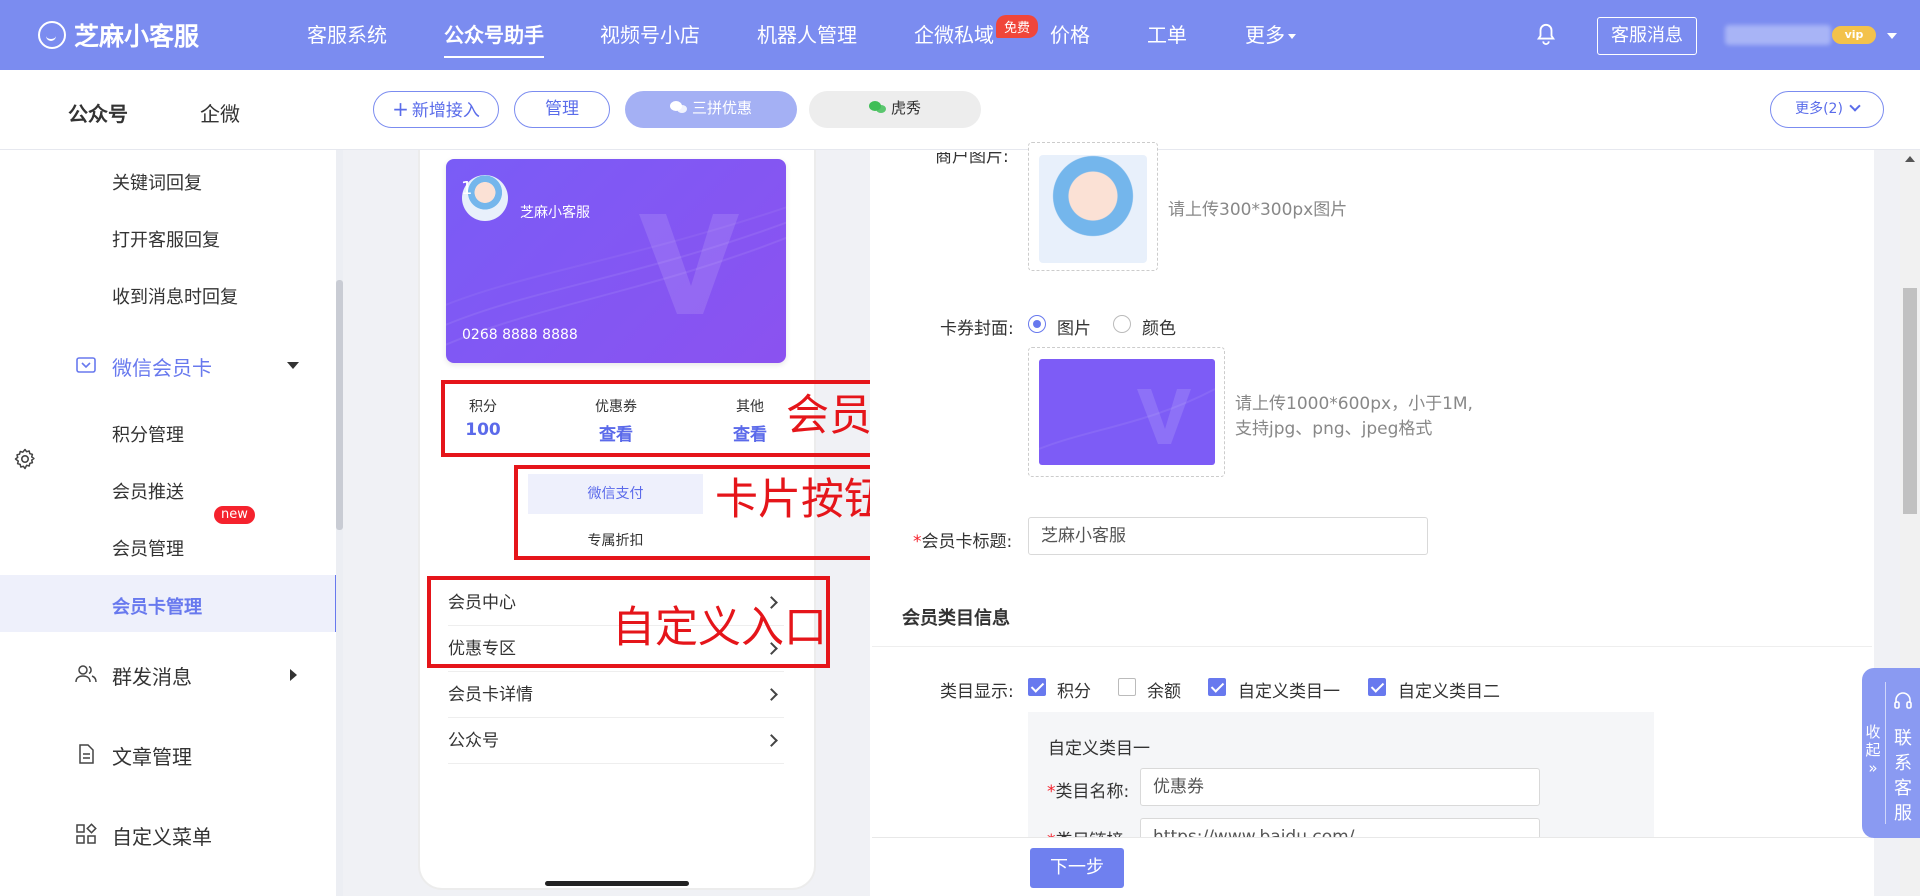  I want to click on double-chevron-right-icon: », so click(1873, 768).